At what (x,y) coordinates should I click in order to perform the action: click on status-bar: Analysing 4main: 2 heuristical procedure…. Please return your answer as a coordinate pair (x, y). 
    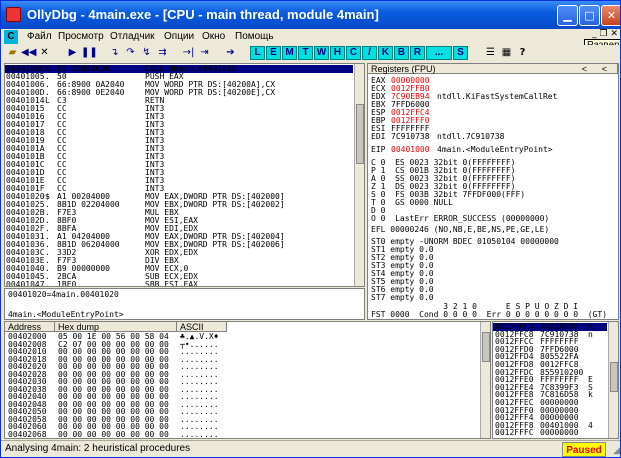
    Looking at the image, I should click on (310, 448).